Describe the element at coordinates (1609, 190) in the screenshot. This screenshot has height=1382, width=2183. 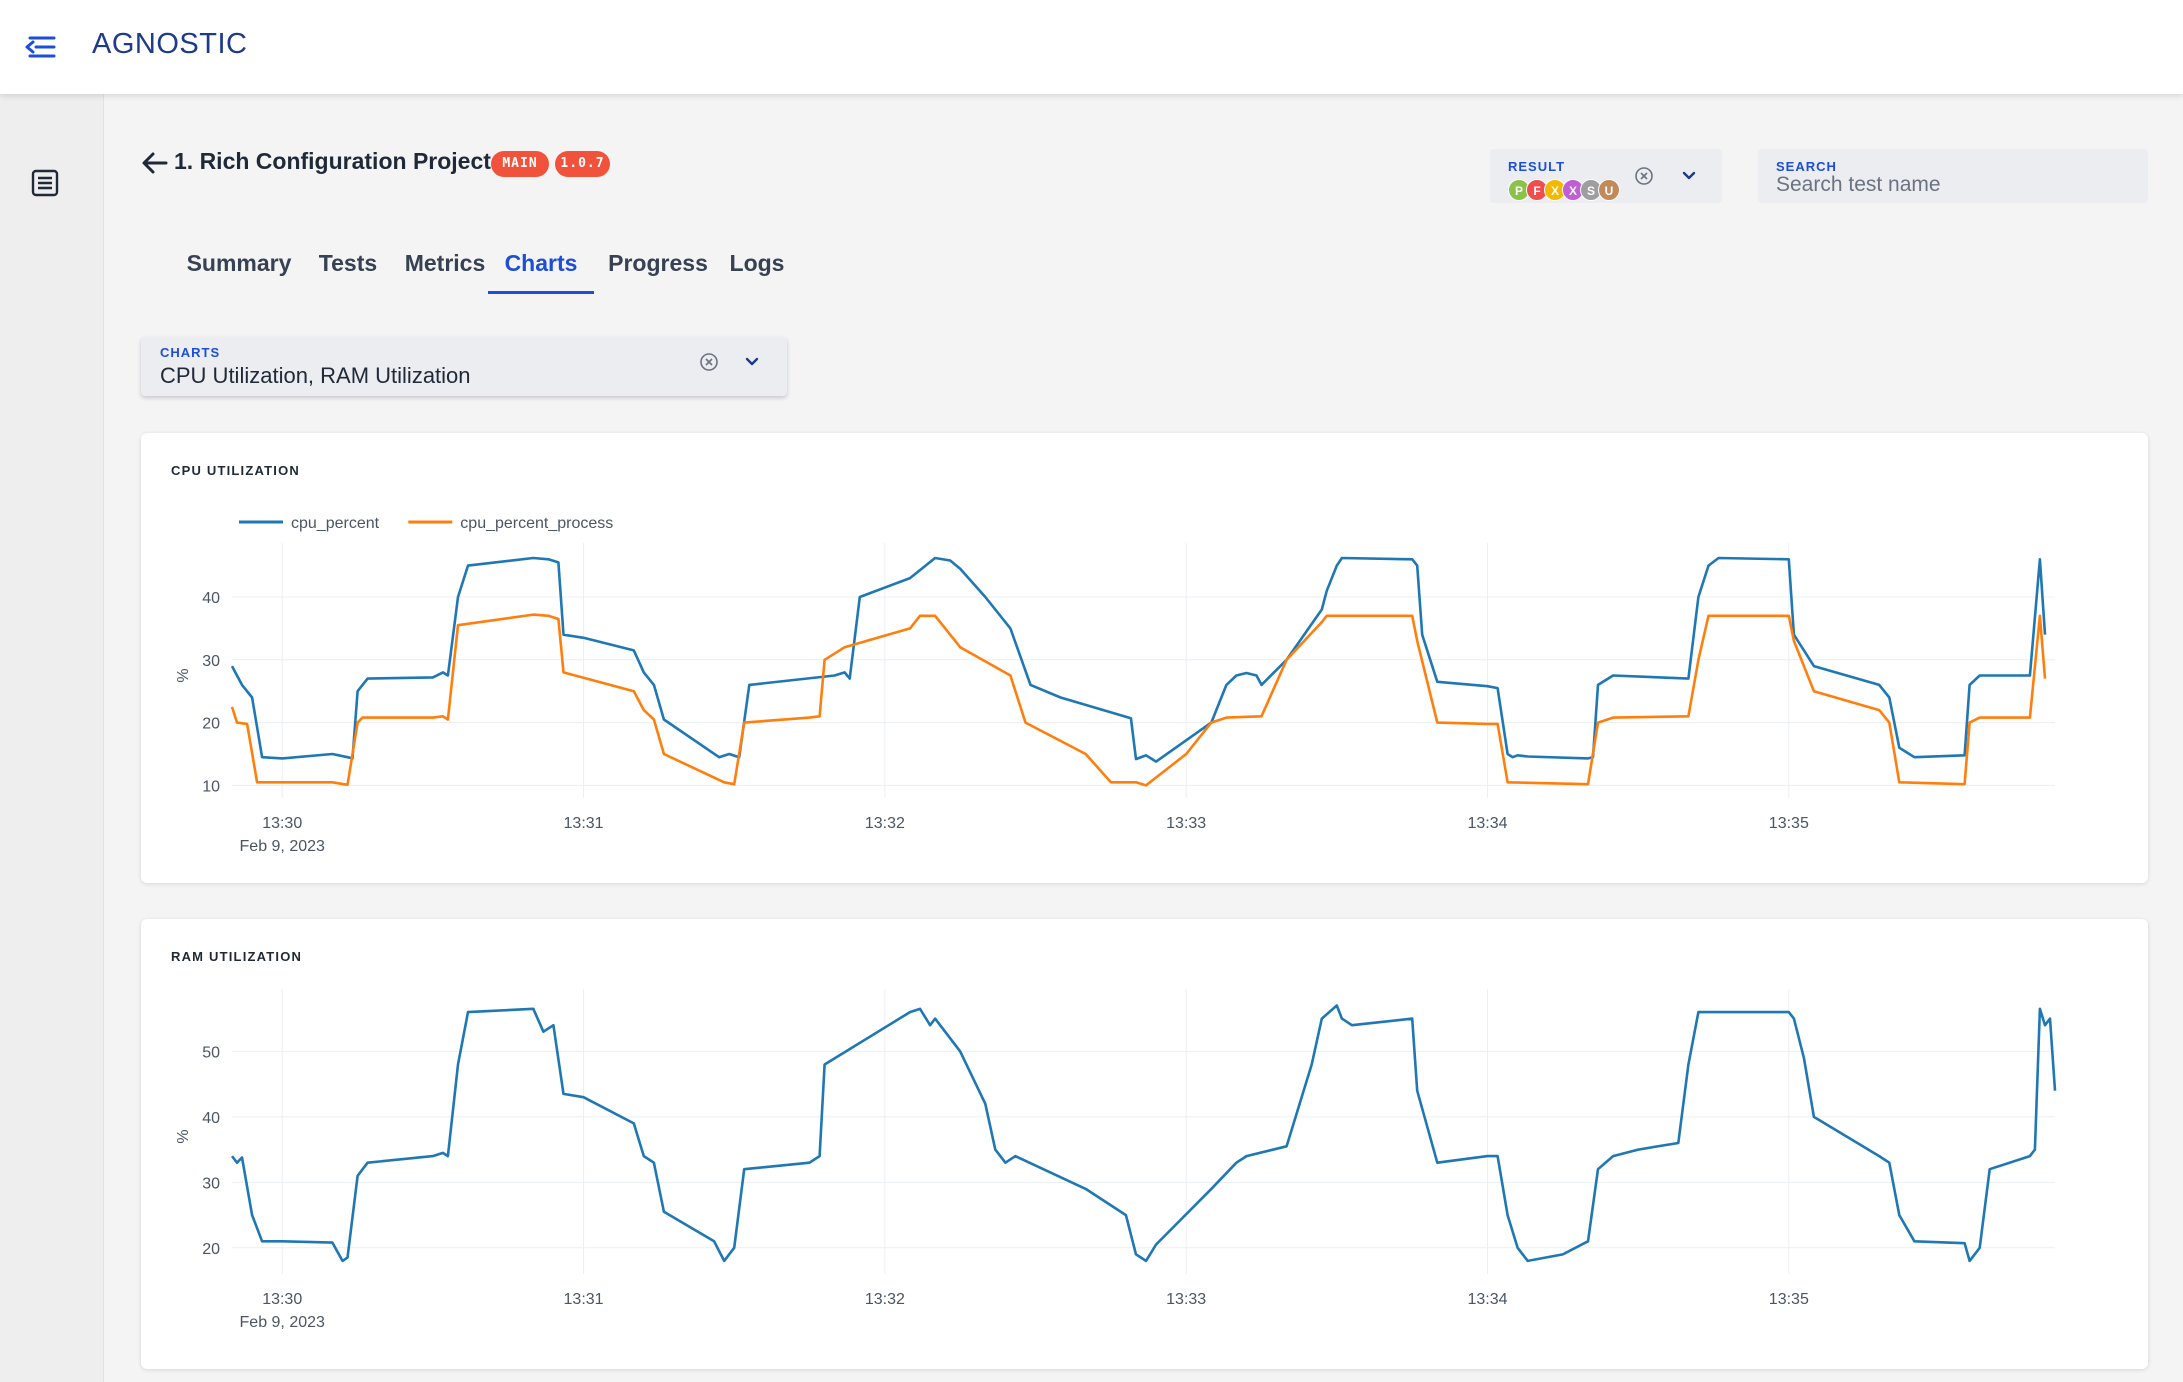
I see `status-chip-unknown: U` at that location.